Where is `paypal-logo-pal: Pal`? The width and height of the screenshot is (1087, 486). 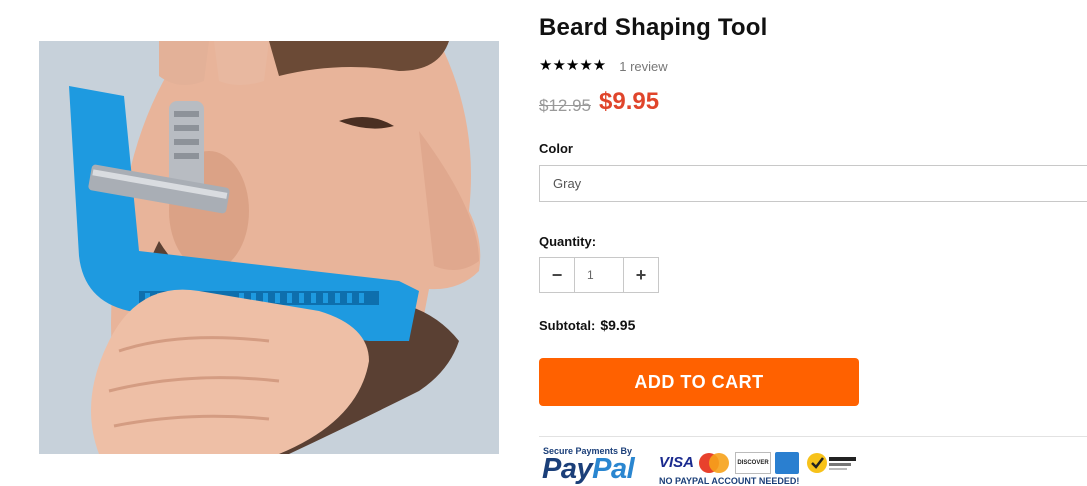
paypal-logo-pal: Pal is located at coordinates (613, 469).